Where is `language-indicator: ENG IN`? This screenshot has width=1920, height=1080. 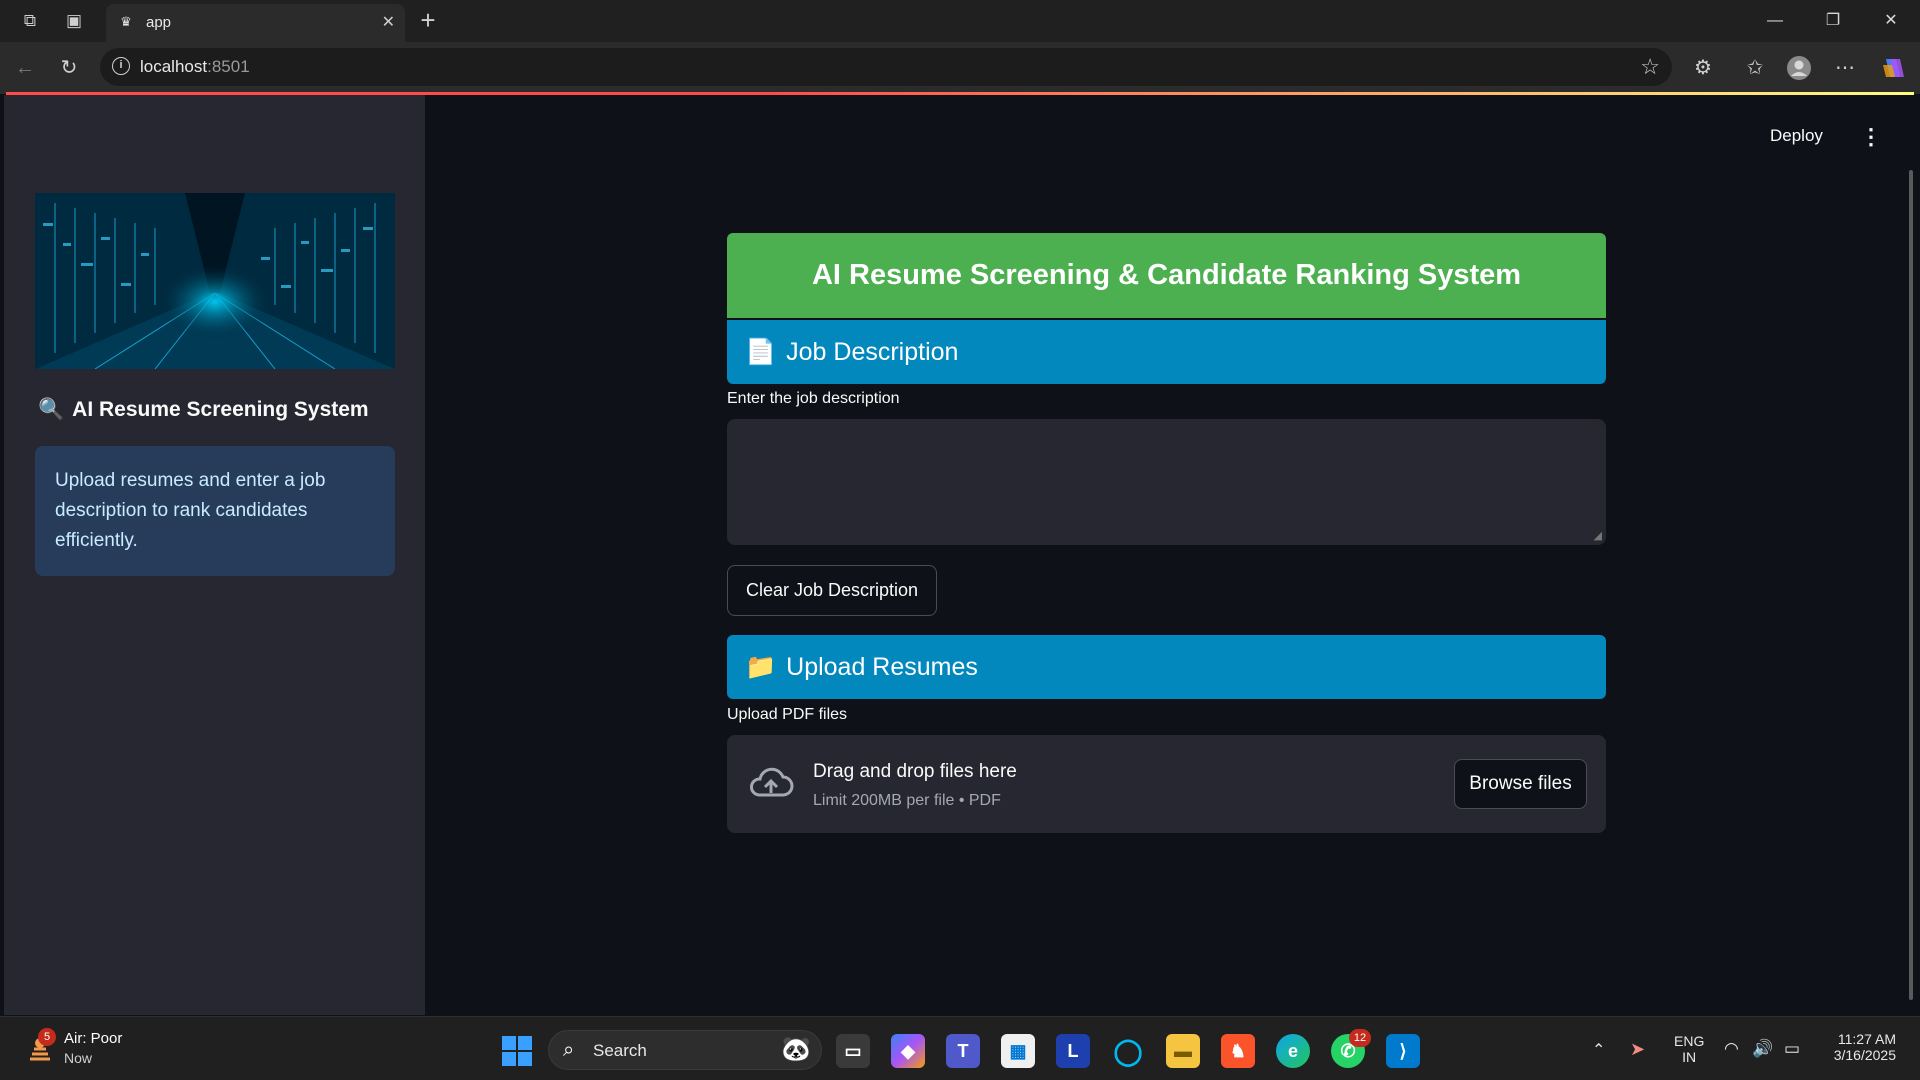
language-indicator: ENG IN is located at coordinates (1689, 1049).